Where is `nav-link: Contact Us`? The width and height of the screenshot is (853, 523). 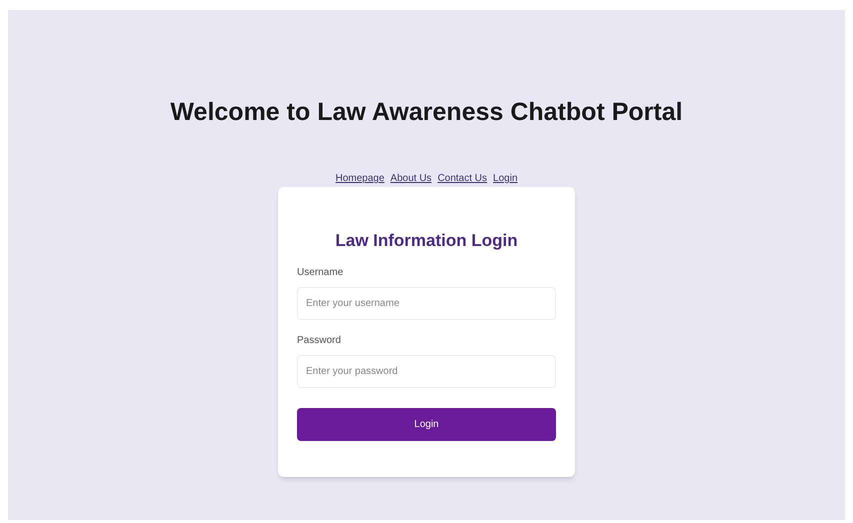
nav-link: Contact Us is located at coordinates (463, 179).